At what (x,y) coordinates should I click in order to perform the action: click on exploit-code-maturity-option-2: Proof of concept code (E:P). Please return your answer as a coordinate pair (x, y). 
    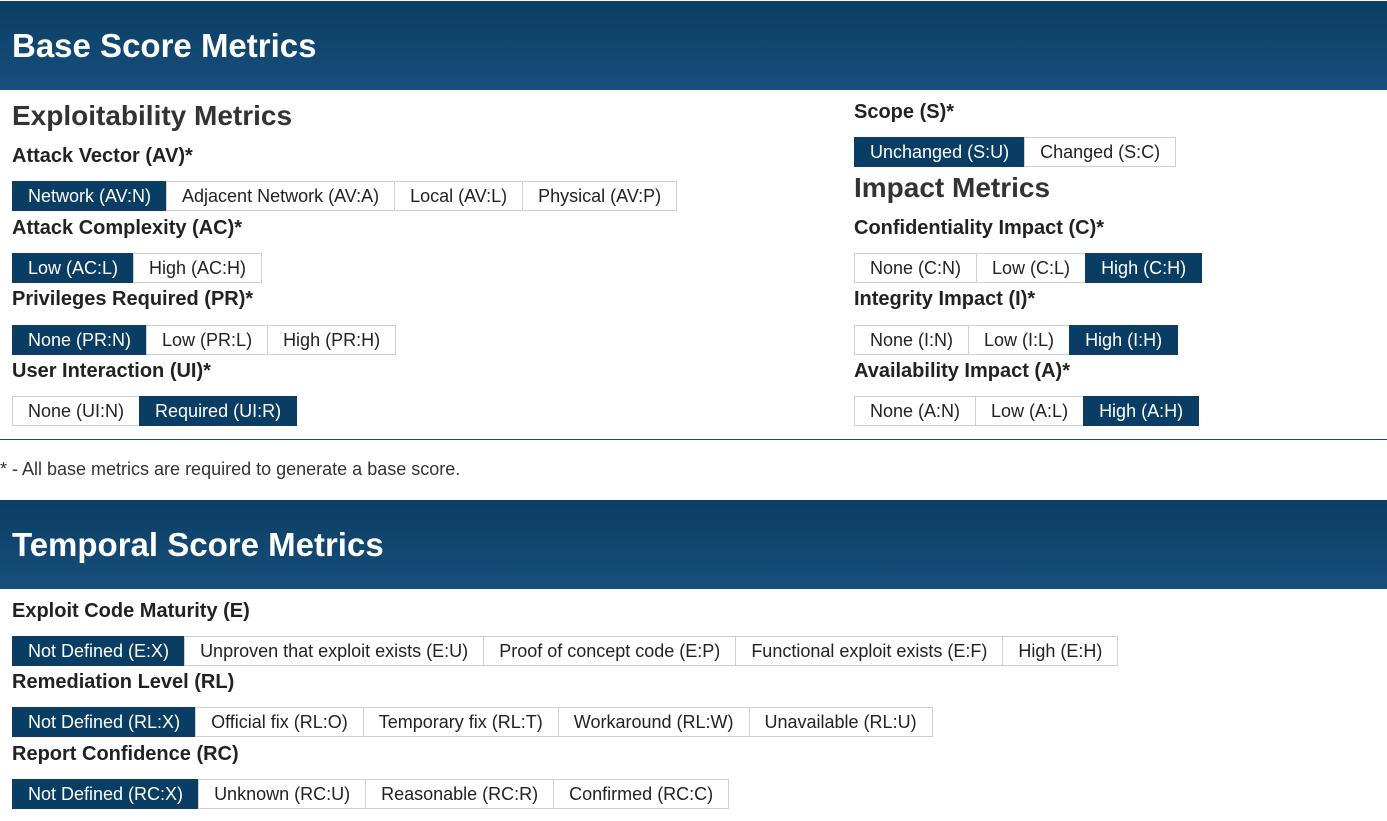
    Looking at the image, I should click on (610, 651).